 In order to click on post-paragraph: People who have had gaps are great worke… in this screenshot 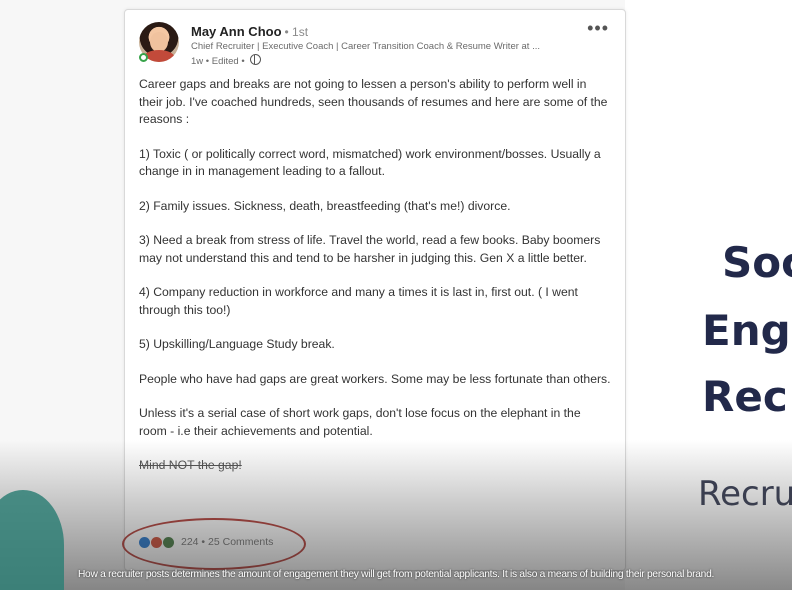, I will do `click(375, 378)`.